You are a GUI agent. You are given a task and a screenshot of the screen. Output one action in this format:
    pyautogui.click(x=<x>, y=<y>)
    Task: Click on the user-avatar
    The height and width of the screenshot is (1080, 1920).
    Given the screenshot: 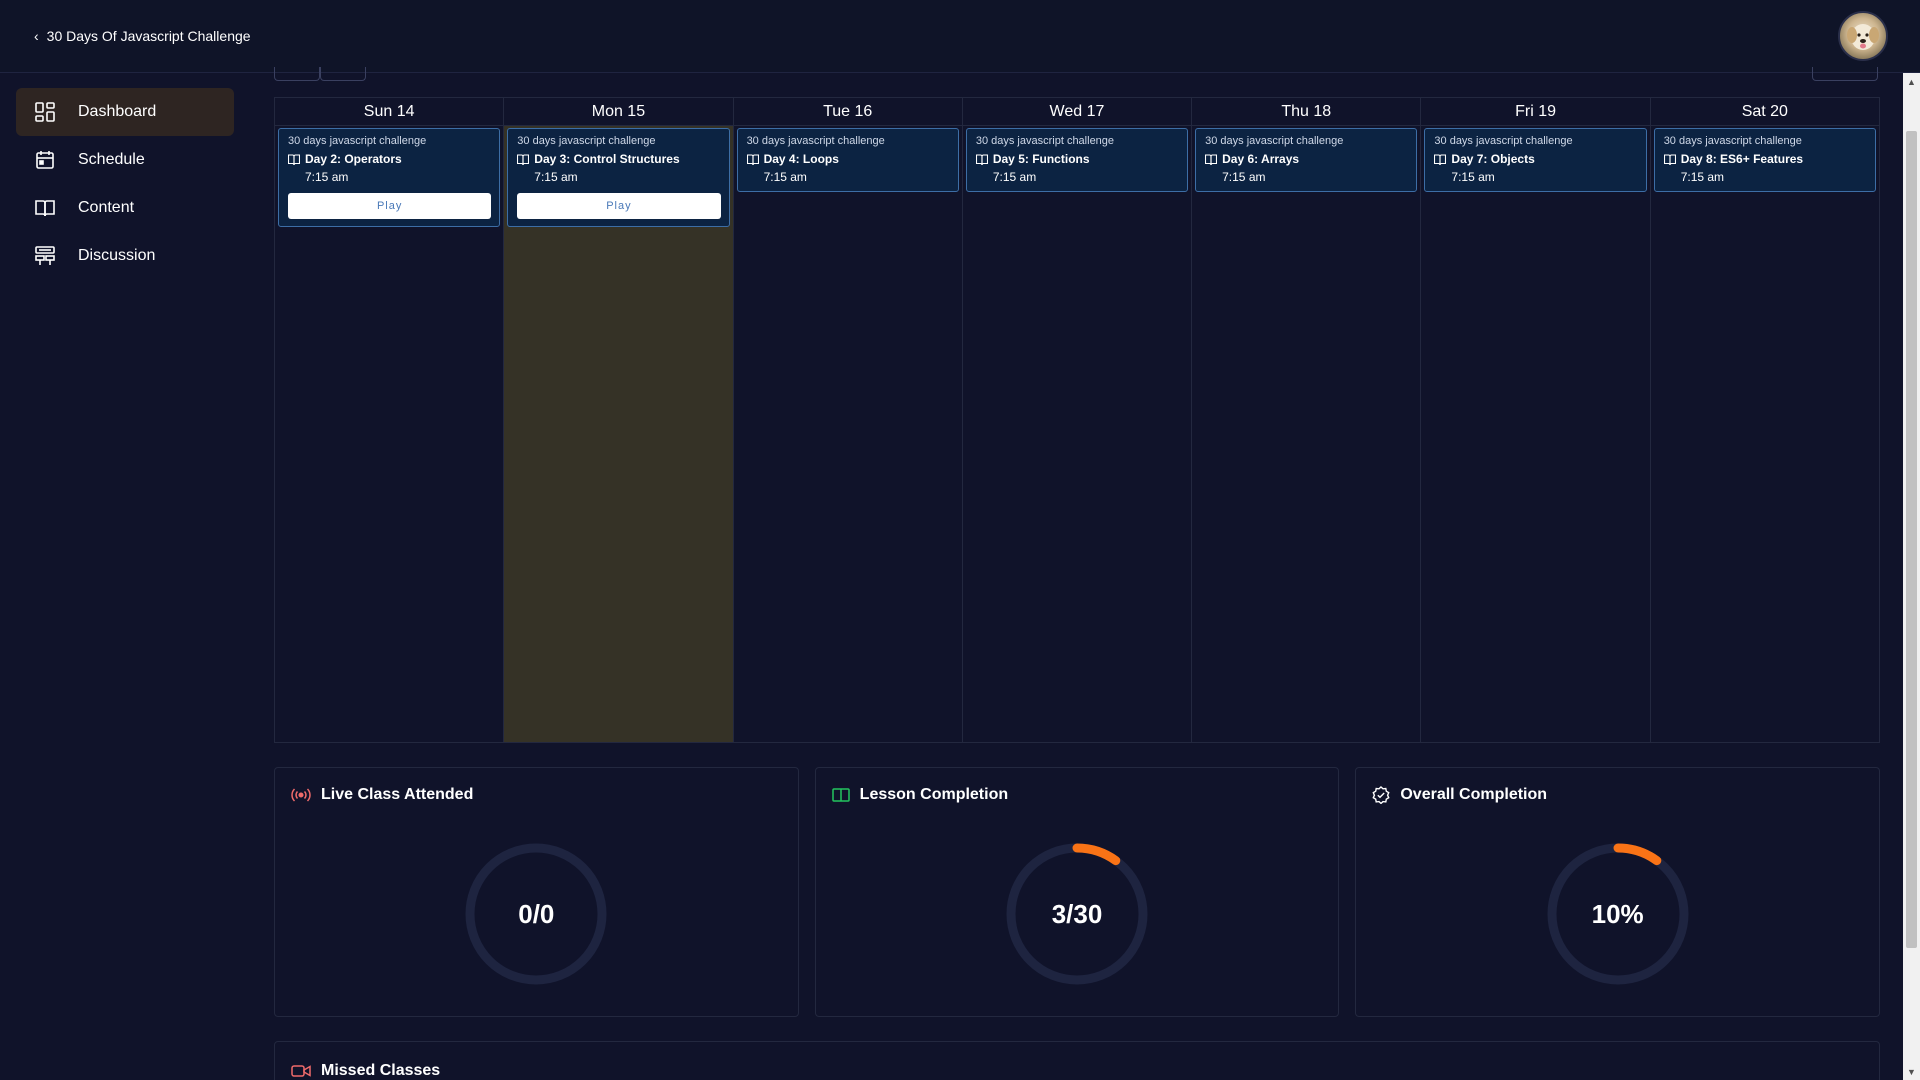 What is the action you would take?
    pyautogui.click(x=1863, y=36)
    